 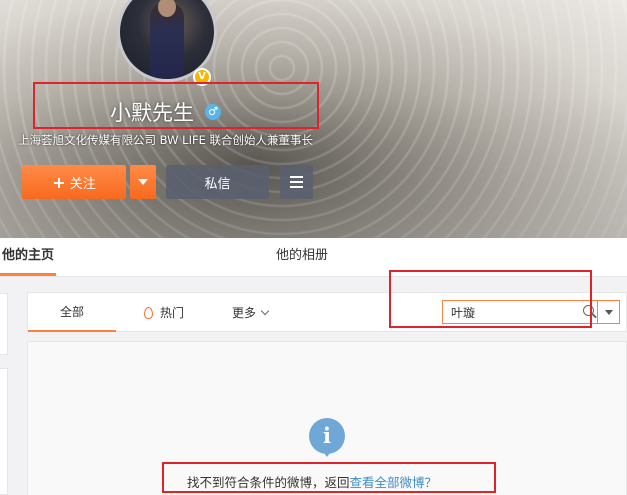 What do you see at coordinates (28, 257) in the screenshot?
I see `tab-home: 他的主页` at bounding box center [28, 257].